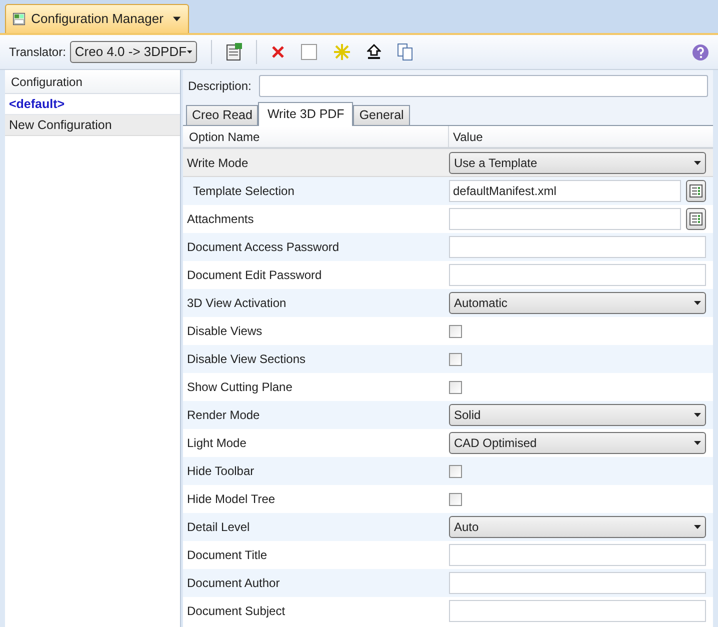 The image size is (718, 627). What do you see at coordinates (448, 247) in the screenshot?
I see `grid-row: Document Access Password` at bounding box center [448, 247].